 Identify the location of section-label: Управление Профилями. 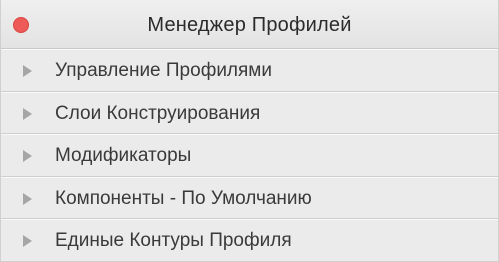
(163, 70).